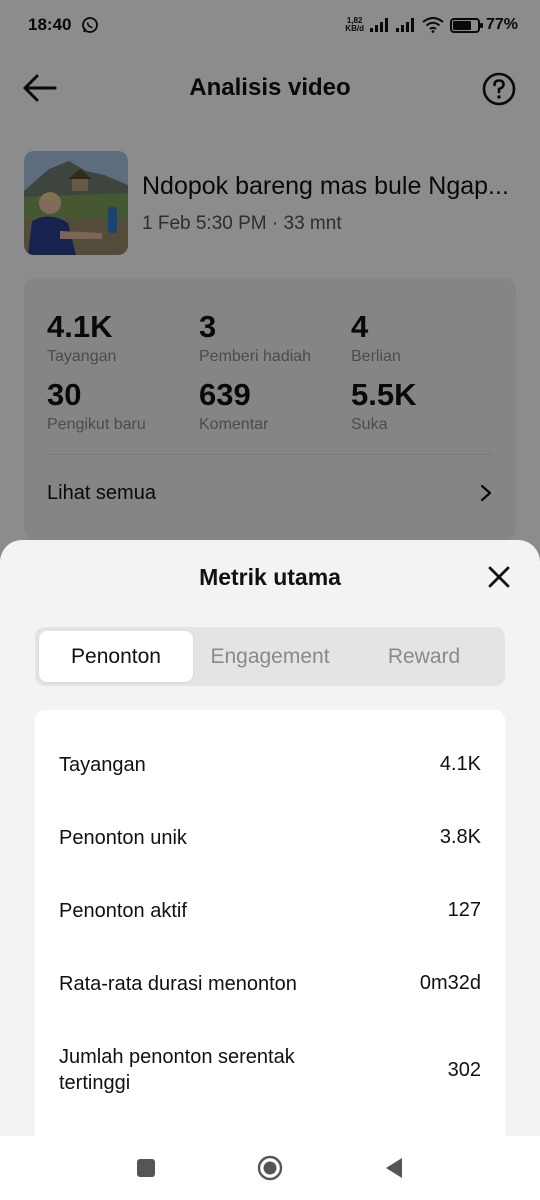 This screenshot has width=540, height=1200. I want to click on metric-label: Penonton unik, so click(123, 837).